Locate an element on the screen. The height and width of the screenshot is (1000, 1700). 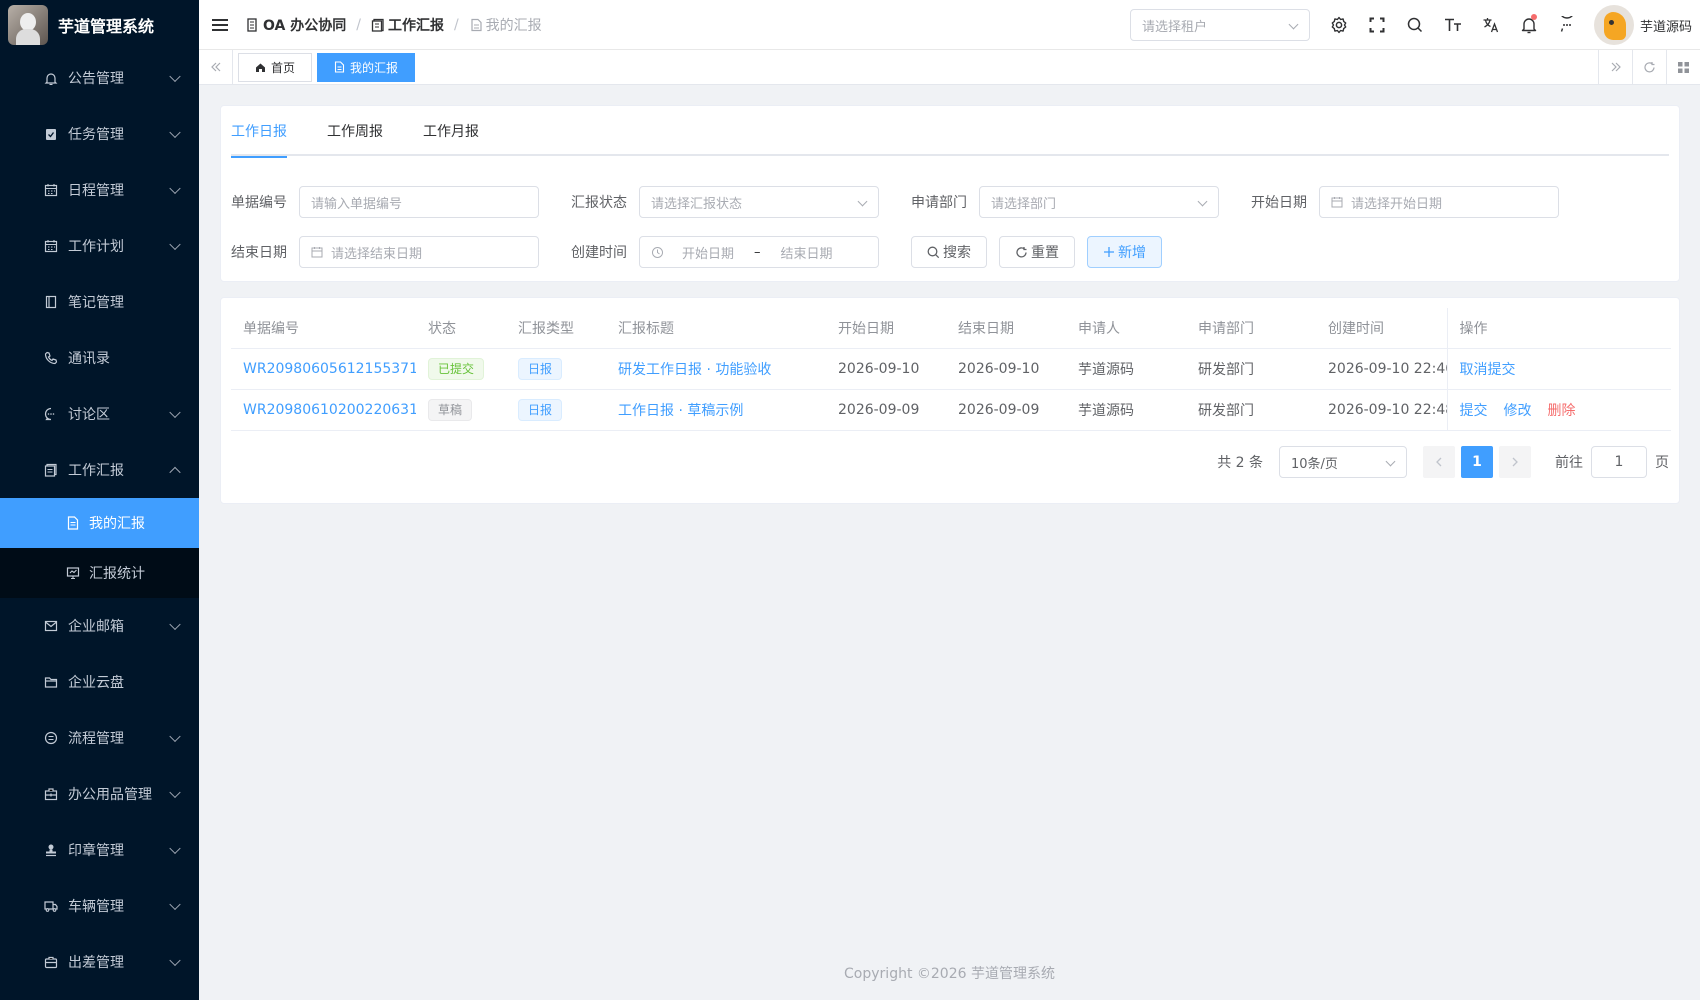
pagination-total: 共 2 条 is located at coordinates (1240, 463).